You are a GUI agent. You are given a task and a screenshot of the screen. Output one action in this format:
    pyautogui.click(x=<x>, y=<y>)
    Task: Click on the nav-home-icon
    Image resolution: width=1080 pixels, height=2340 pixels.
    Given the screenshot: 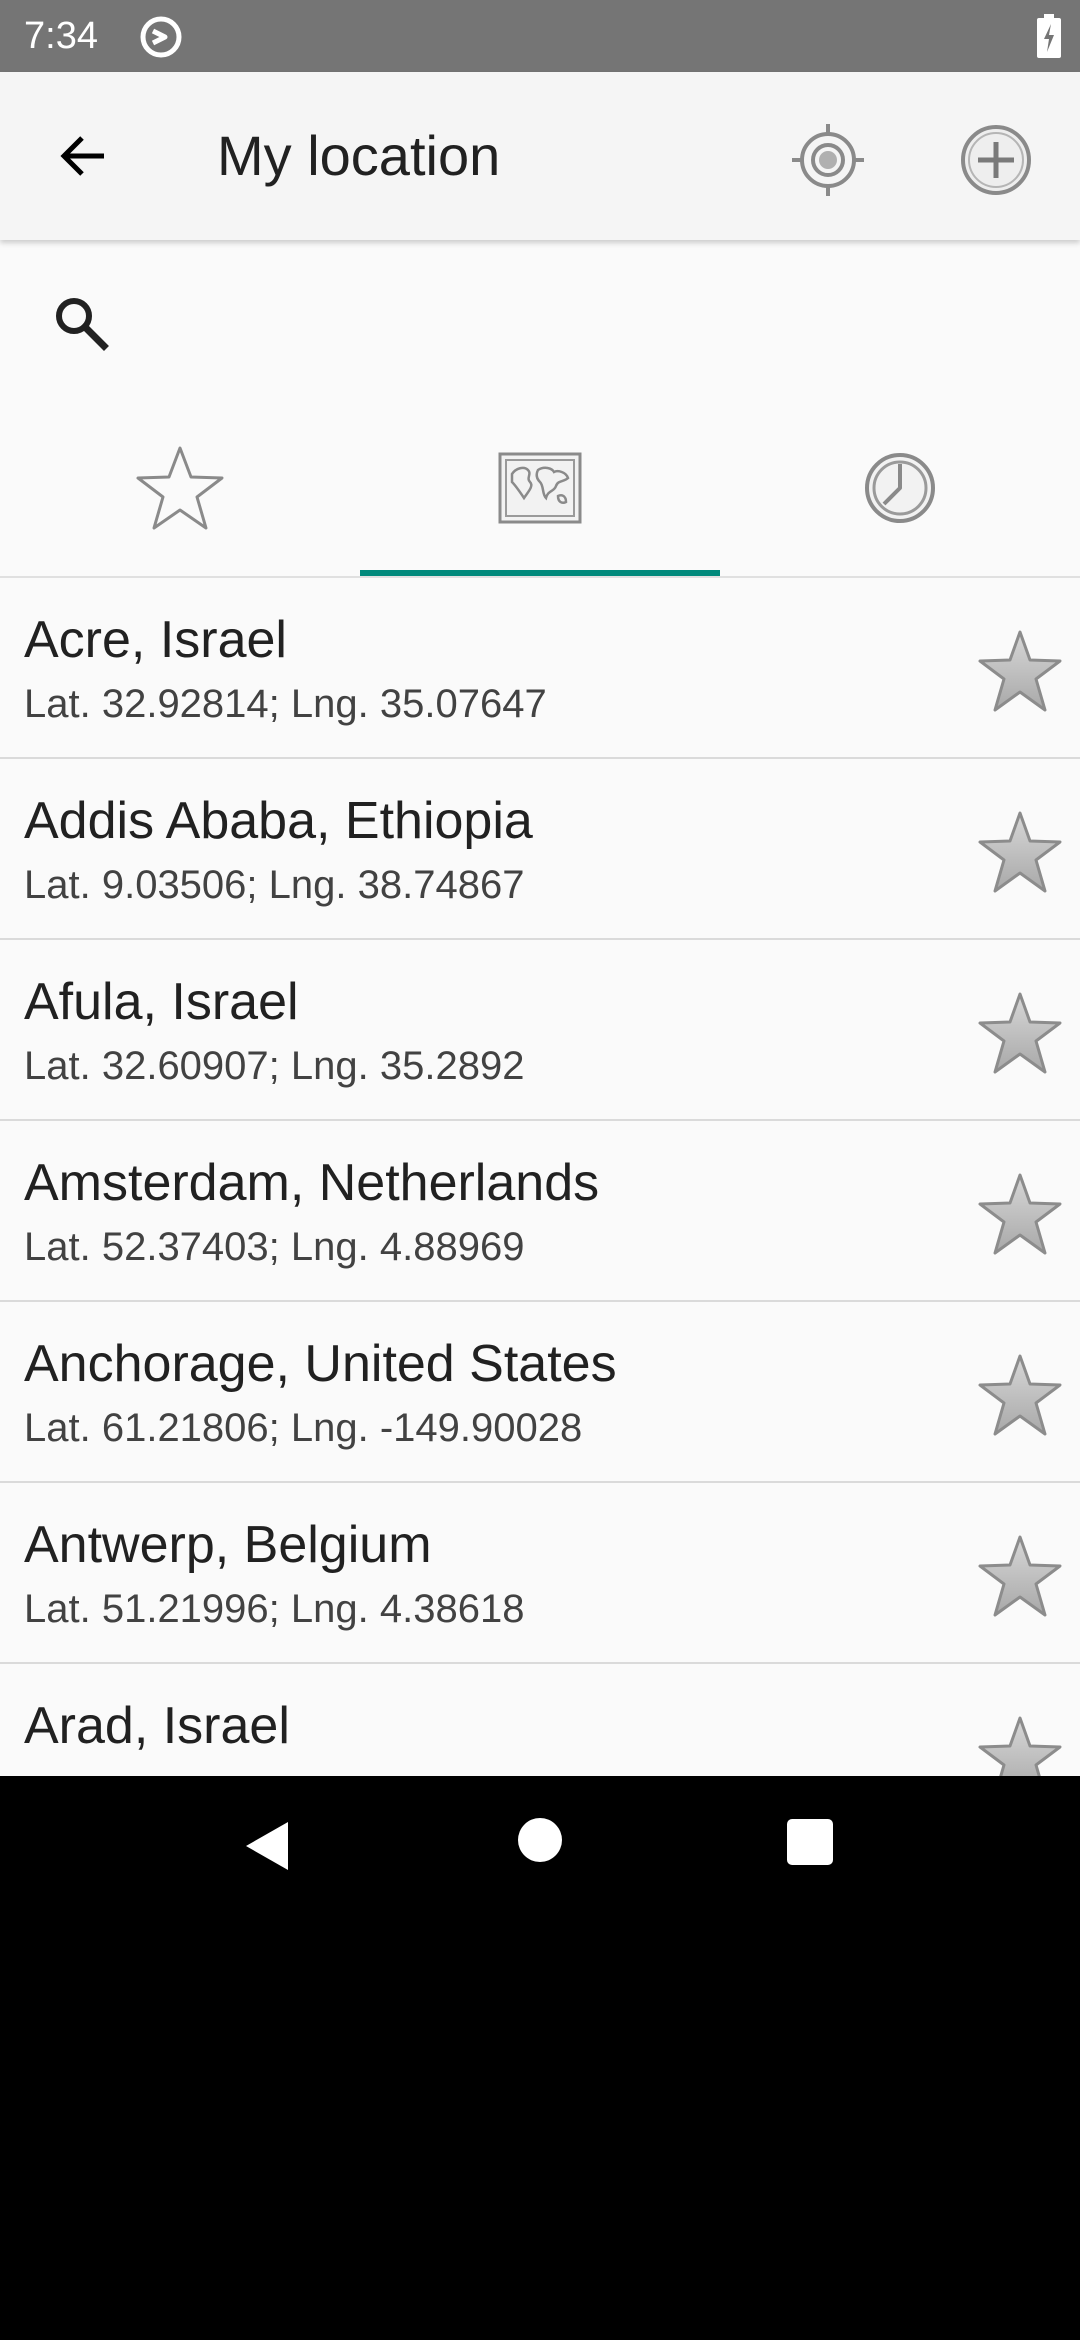 What is the action you would take?
    pyautogui.click(x=540, y=1840)
    